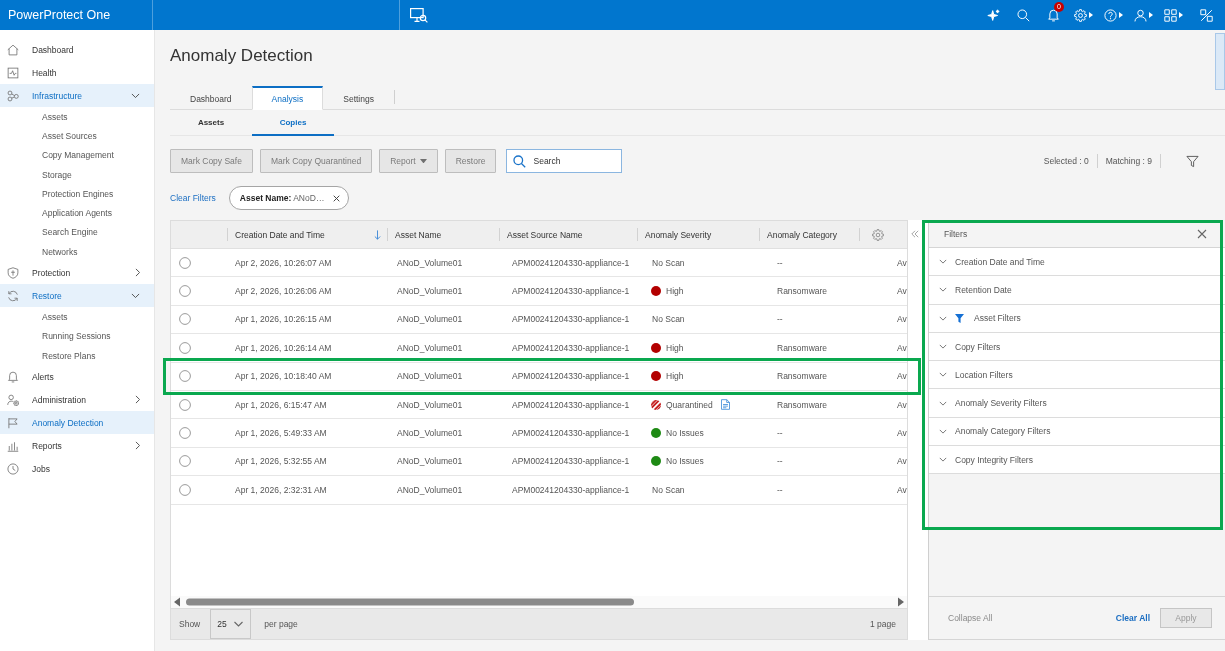 This screenshot has width=1225, height=651. I want to click on bell-icon, so click(1053, 15).